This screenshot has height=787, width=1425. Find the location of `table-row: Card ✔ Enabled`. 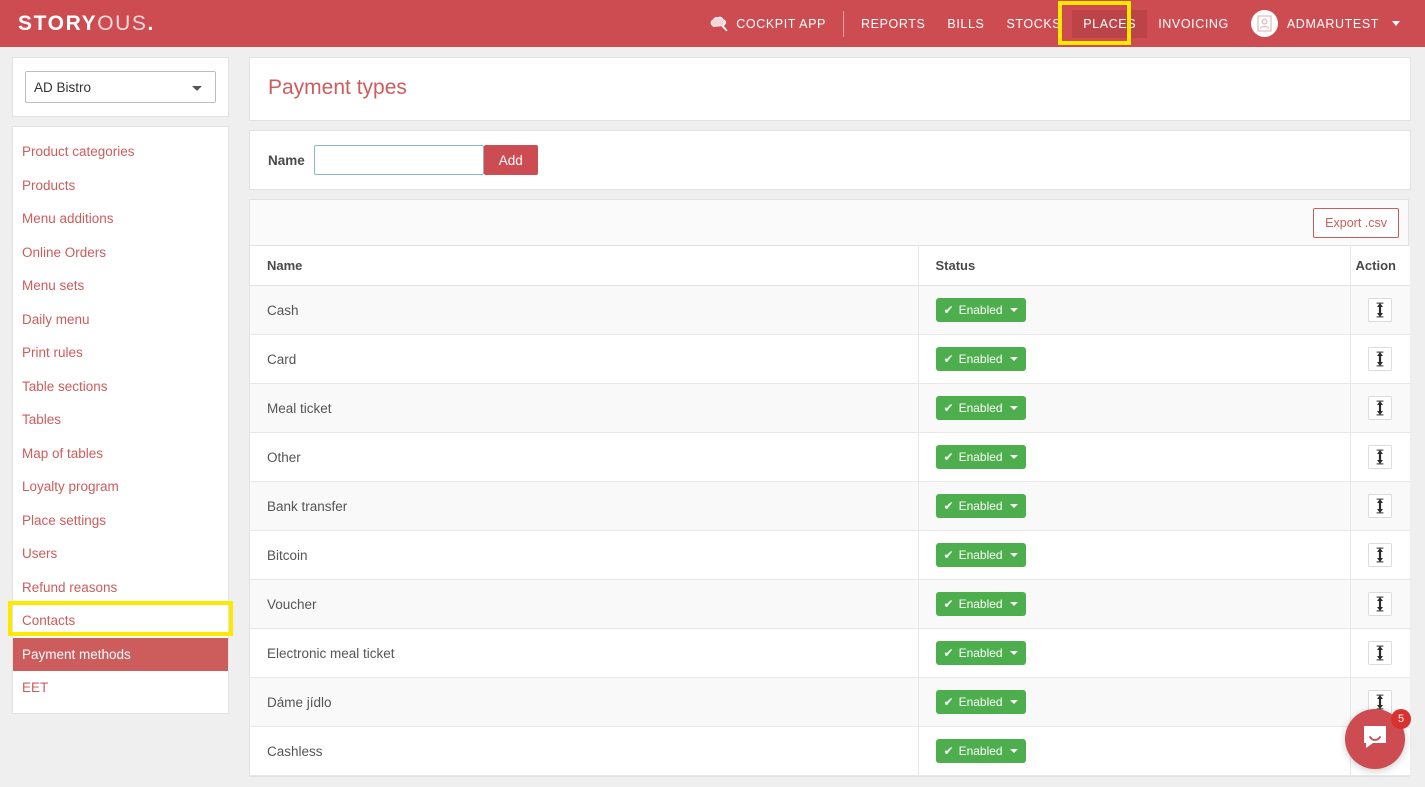

table-row: Card ✔ Enabled is located at coordinates (830, 359).